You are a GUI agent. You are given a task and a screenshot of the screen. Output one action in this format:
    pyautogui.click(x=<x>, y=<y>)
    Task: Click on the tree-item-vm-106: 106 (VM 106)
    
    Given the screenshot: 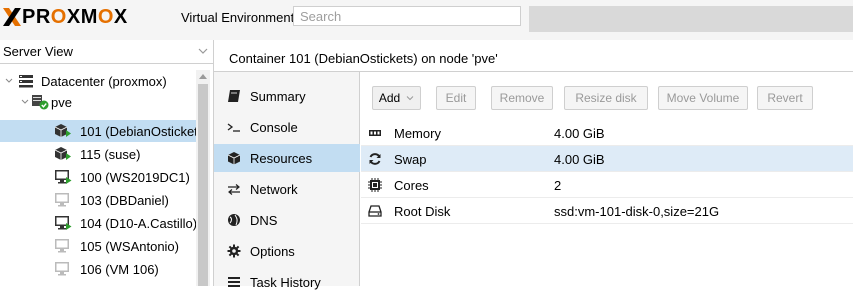 What is the action you would take?
    pyautogui.click(x=98, y=269)
    